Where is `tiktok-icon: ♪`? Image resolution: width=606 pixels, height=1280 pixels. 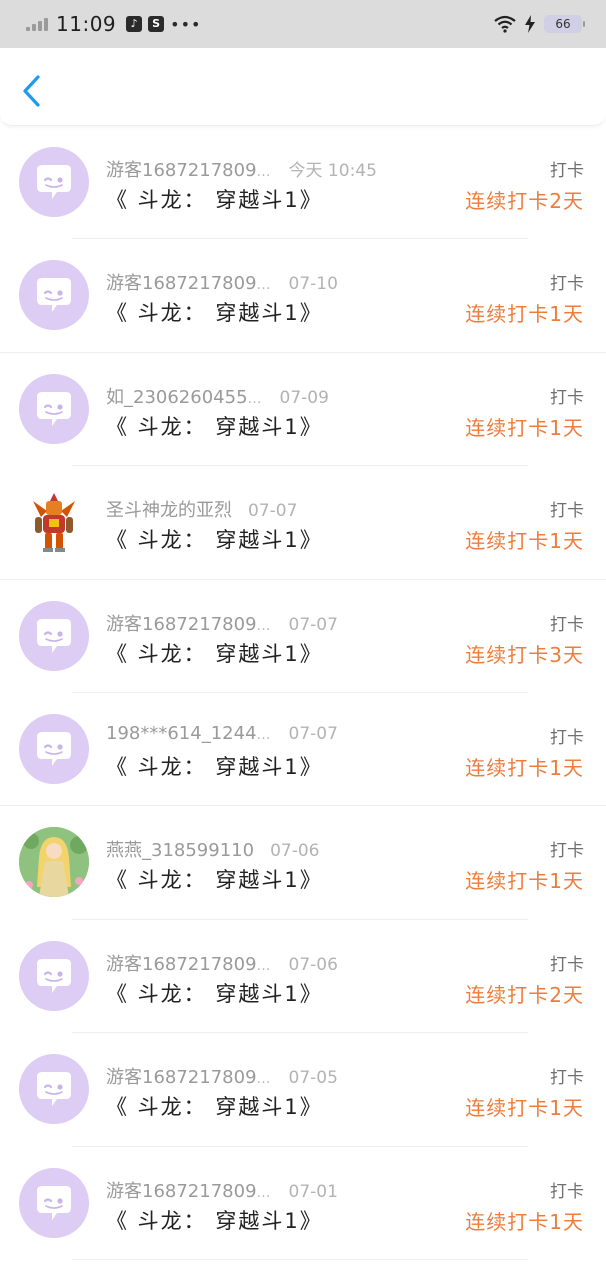
tiktok-icon: ♪ is located at coordinates (134, 24).